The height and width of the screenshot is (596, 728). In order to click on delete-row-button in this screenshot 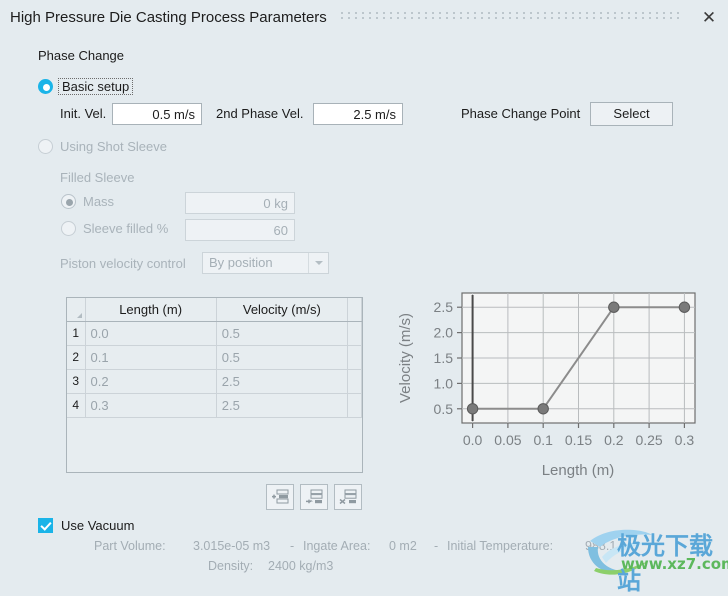, I will do `click(348, 497)`.